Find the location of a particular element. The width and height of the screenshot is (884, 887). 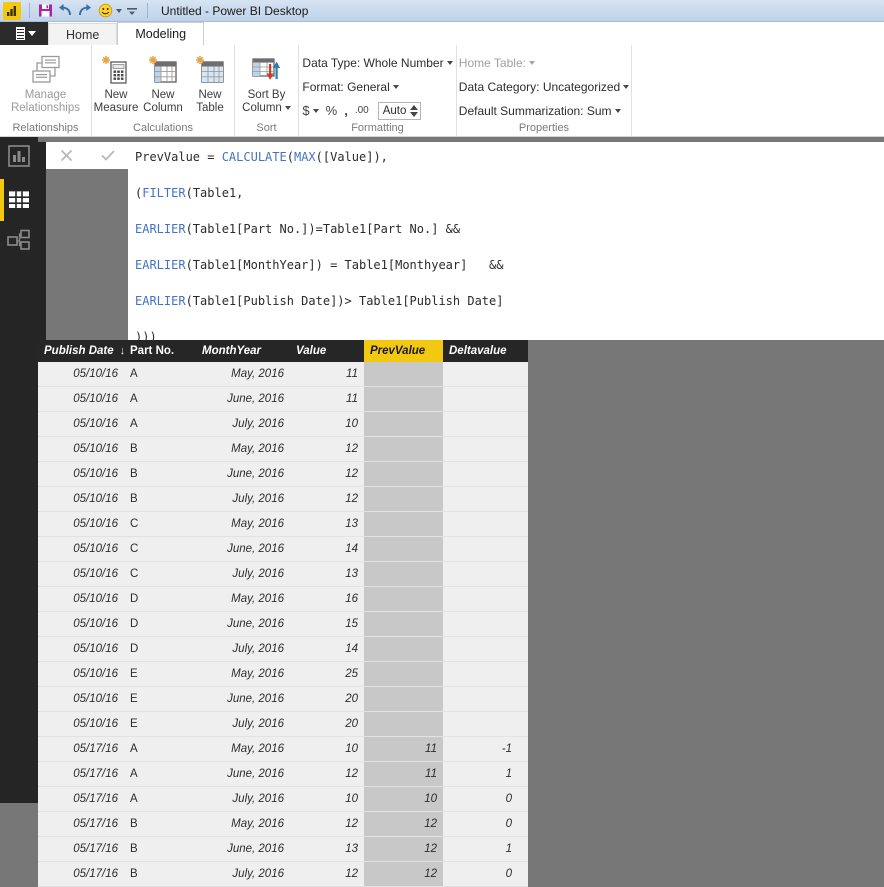

table-row: 05/10/16 A May, 2016 11 is located at coordinates (283, 374).